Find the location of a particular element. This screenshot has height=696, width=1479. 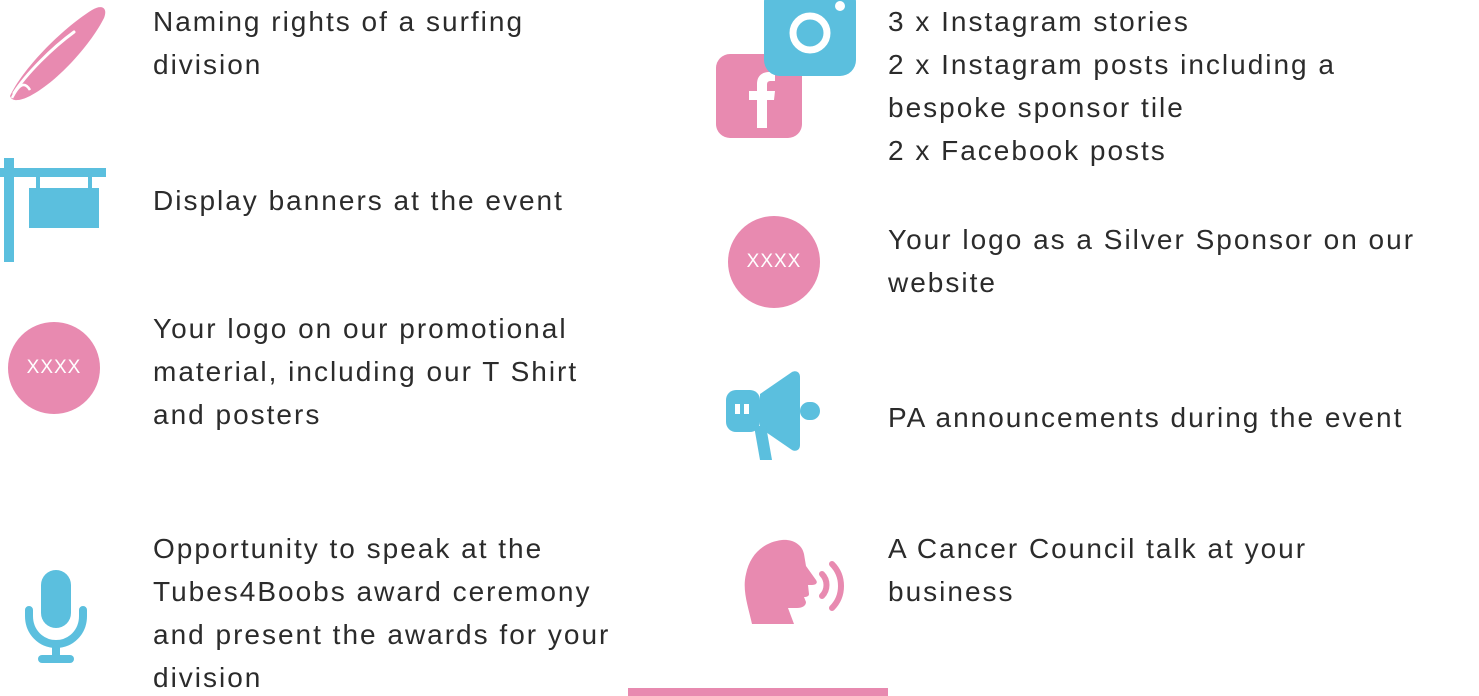

text-line: bespoke sponsor tile is located at coordinates (1036, 107).